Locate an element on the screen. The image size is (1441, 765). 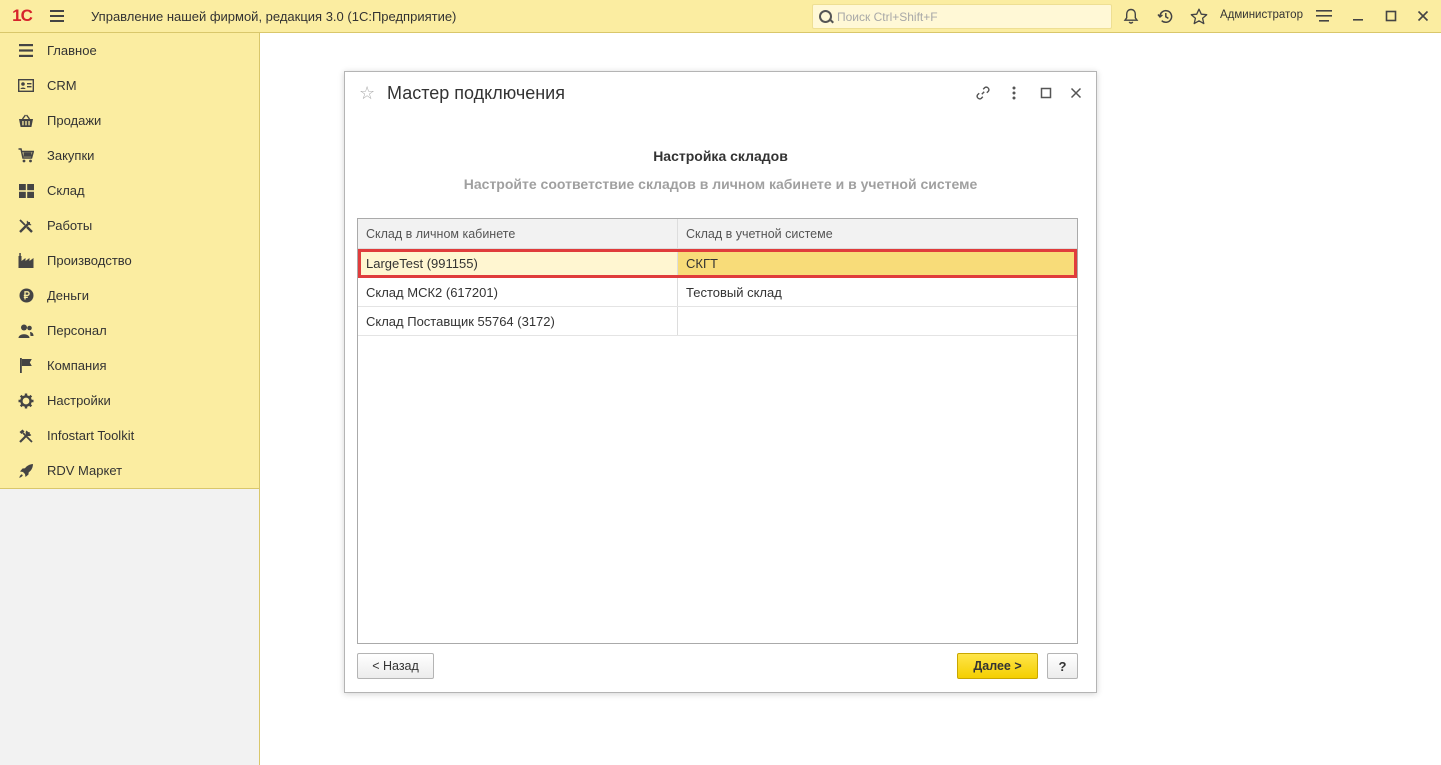
close-icon is located at coordinates (1423, 16).